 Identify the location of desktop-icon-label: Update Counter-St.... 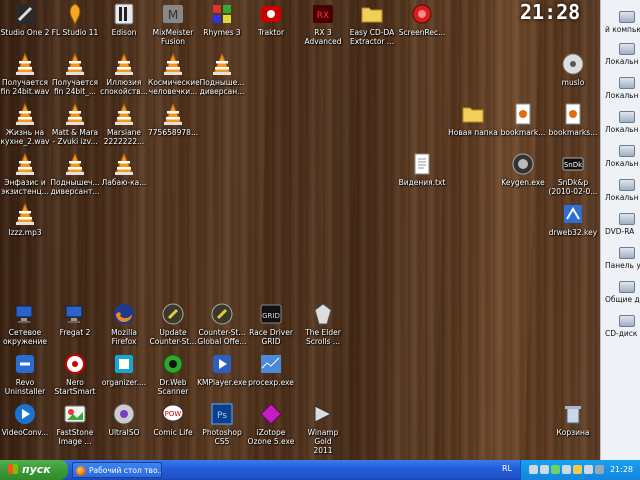
(173, 337).